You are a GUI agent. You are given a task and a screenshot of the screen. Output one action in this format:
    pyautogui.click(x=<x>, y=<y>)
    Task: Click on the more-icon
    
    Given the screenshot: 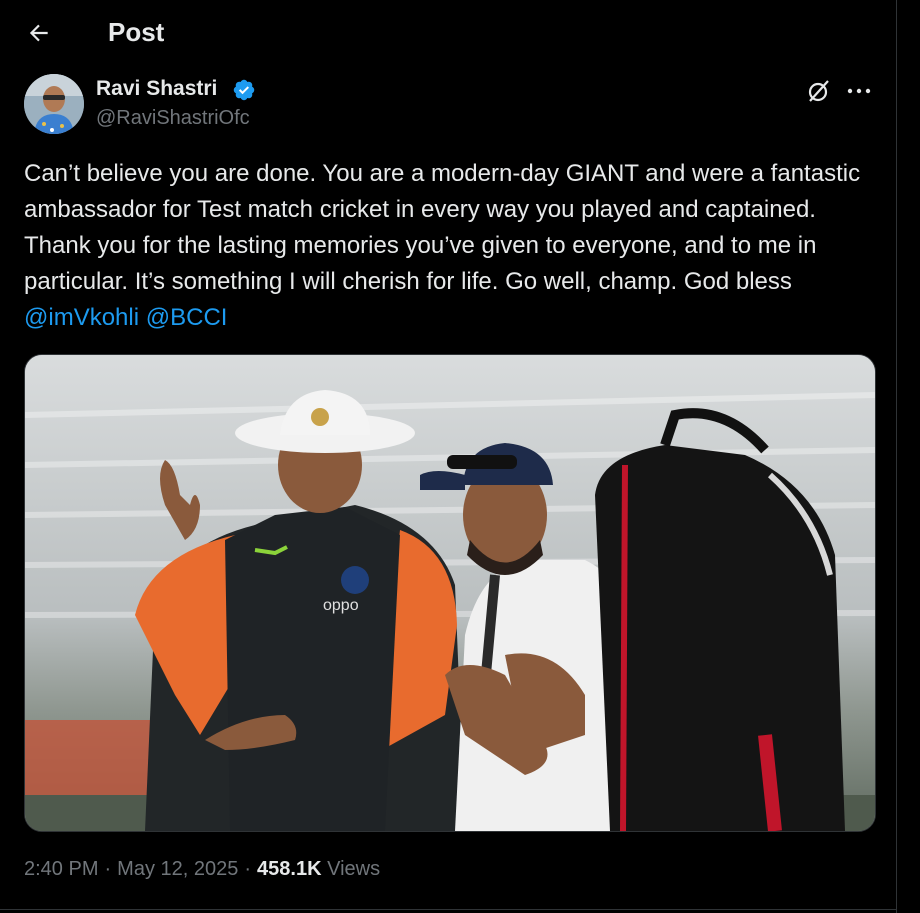 What is the action you would take?
    pyautogui.click(x=859, y=91)
    